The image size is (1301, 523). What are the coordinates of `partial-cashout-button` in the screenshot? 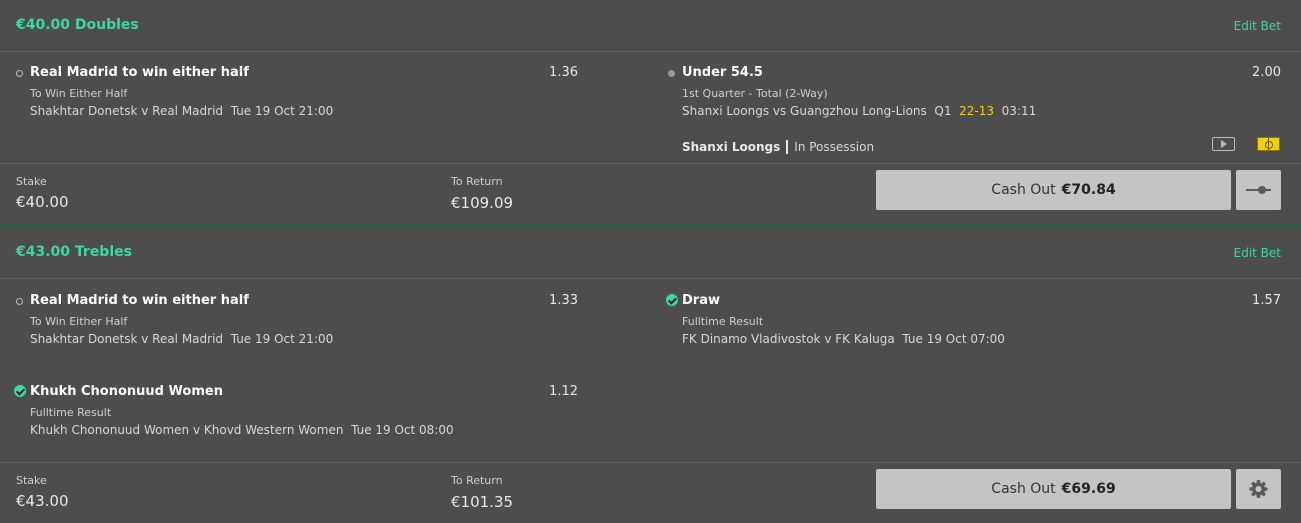 It's located at (1258, 190).